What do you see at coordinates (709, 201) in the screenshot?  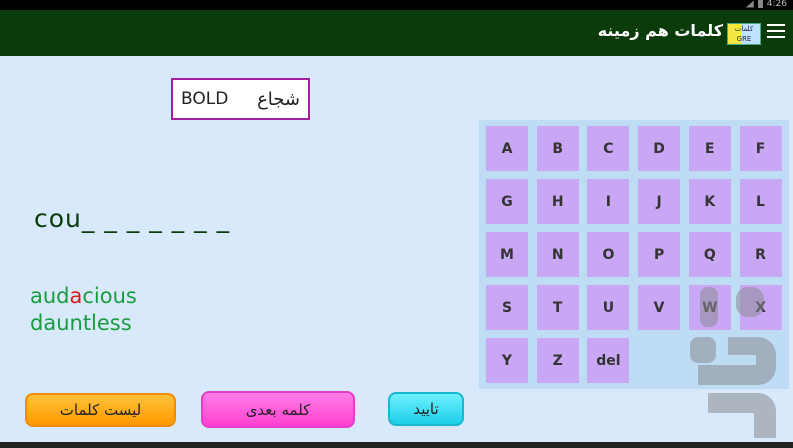 I see `key-k: K` at bounding box center [709, 201].